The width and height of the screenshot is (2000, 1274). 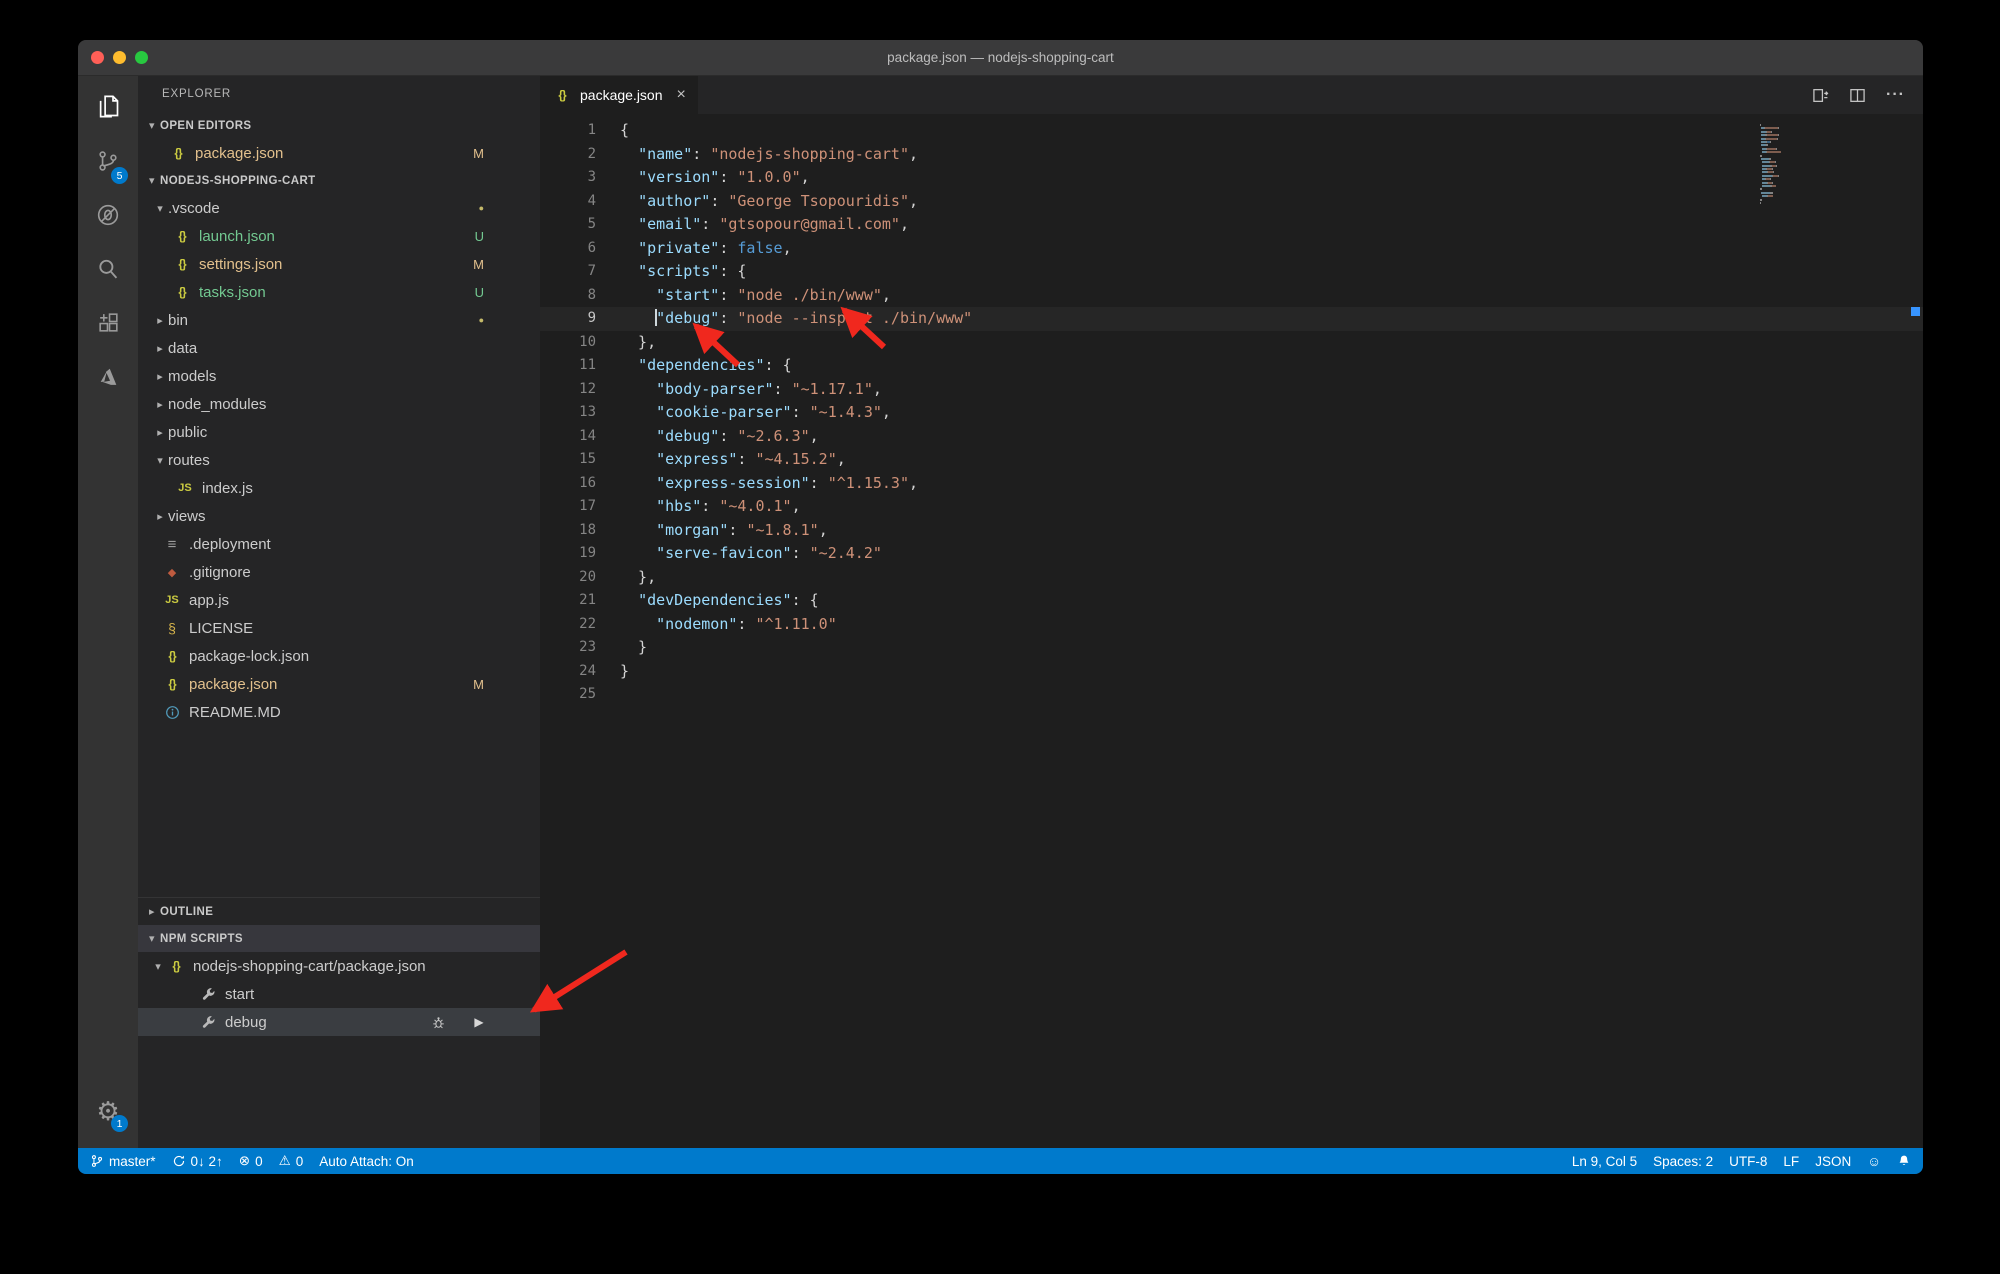 What do you see at coordinates (108, 379) in the screenshot?
I see `activity-azure` at bounding box center [108, 379].